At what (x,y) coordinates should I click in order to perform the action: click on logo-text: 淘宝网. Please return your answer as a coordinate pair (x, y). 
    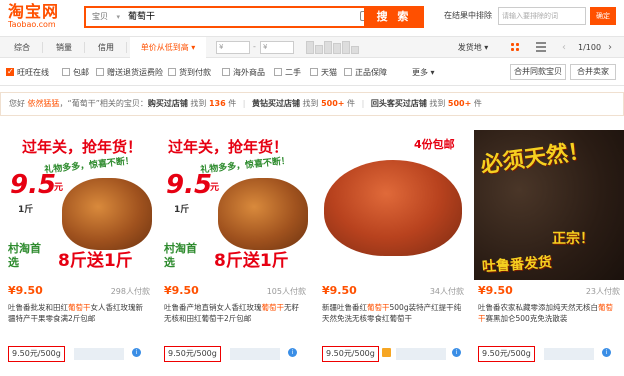
    Looking at the image, I should click on (34, 11).